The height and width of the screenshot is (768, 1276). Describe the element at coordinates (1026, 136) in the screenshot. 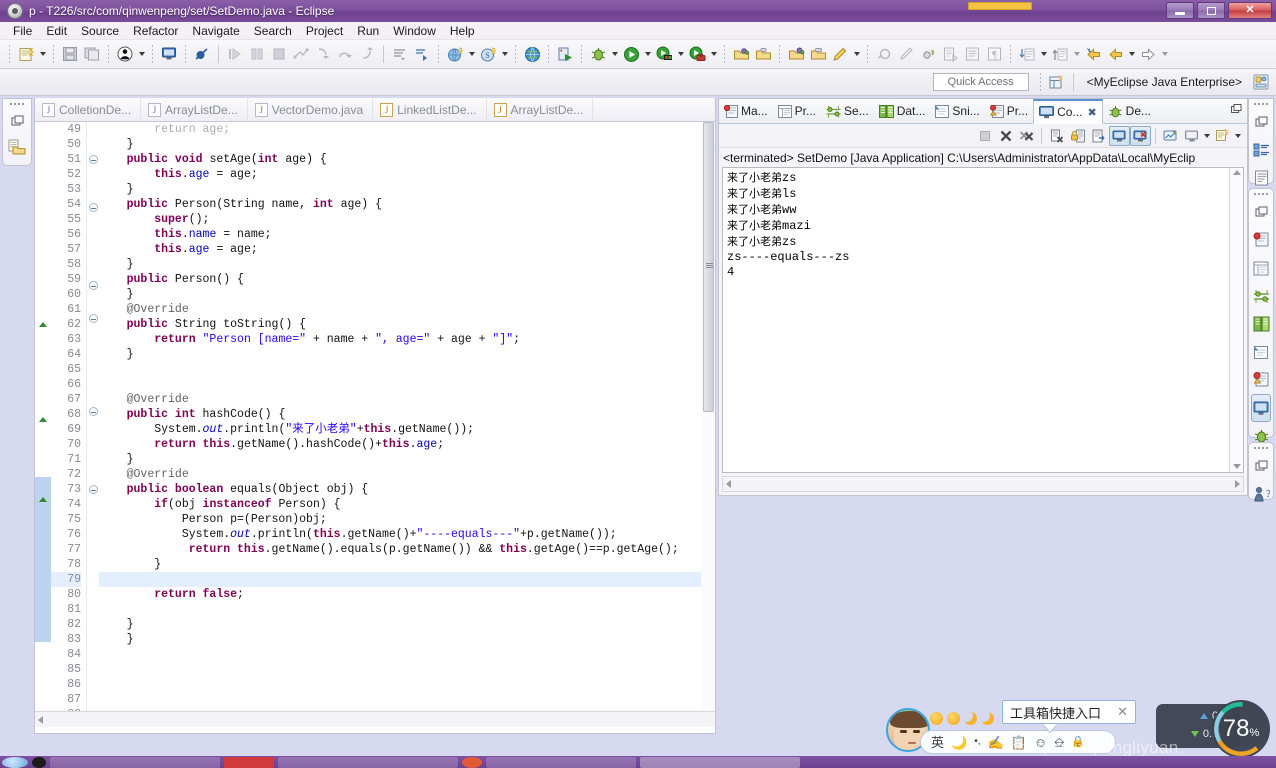

I see `remove-all-launches-icon` at that location.